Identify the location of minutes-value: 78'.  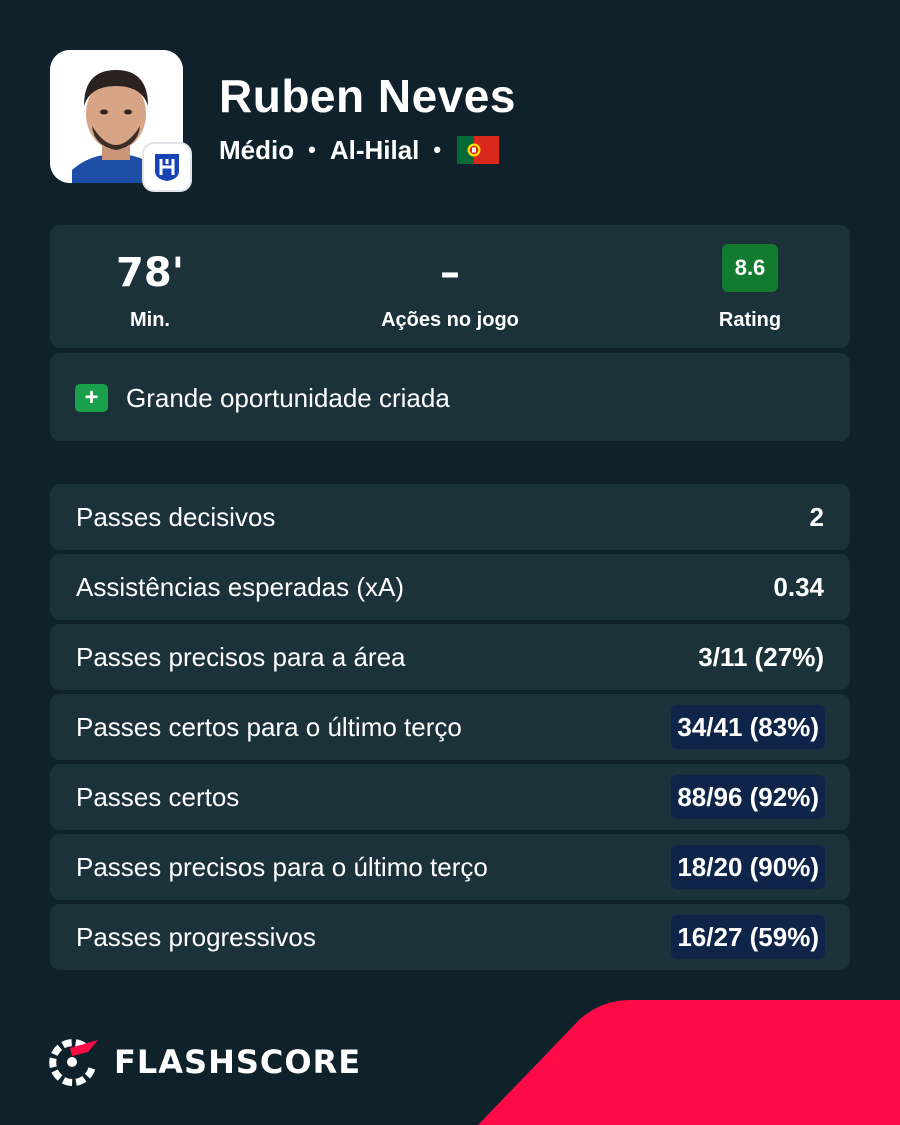
(150, 273).